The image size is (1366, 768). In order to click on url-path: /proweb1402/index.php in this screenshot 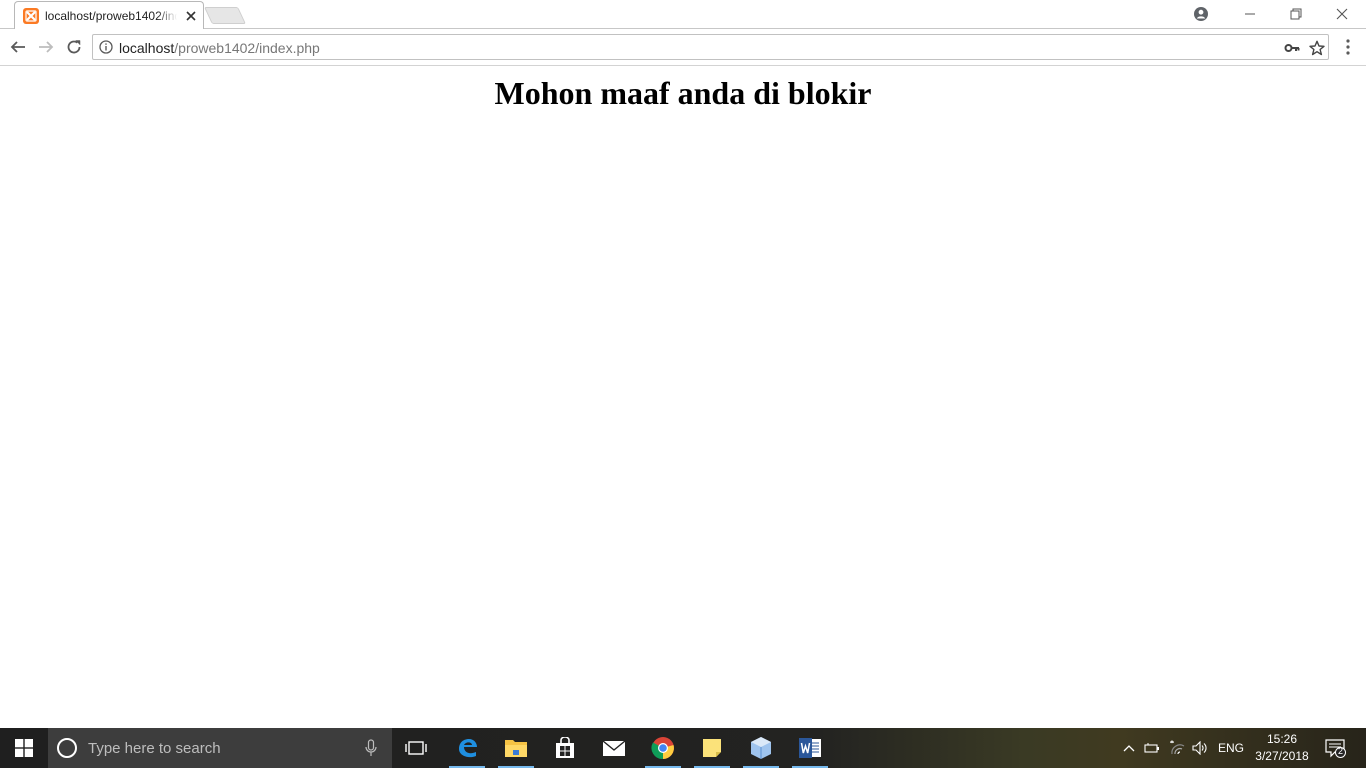, I will do `click(247, 48)`.